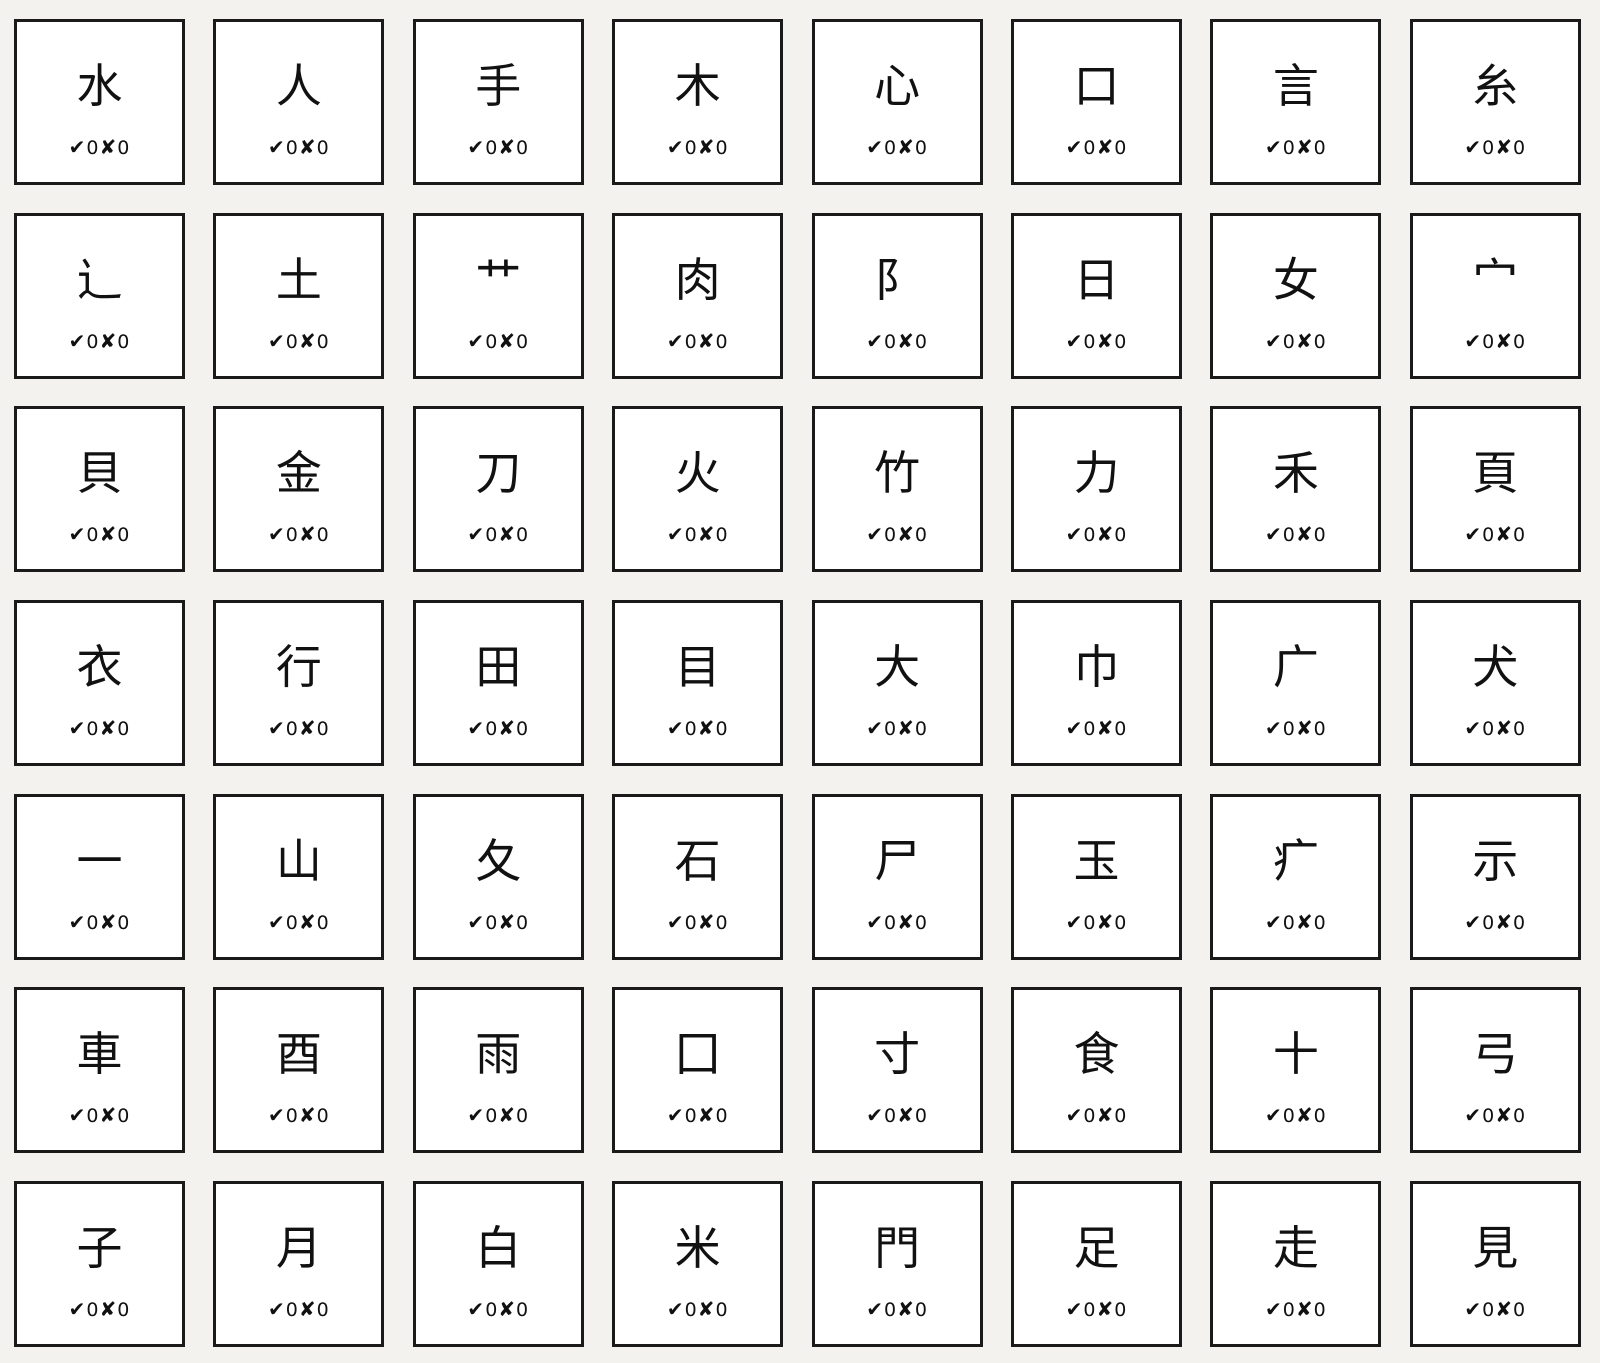 The height and width of the screenshot is (1363, 1600). What do you see at coordinates (1096, 1070) in the screenshot?
I see `radical-card: 食 ✔0✘0` at bounding box center [1096, 1070].